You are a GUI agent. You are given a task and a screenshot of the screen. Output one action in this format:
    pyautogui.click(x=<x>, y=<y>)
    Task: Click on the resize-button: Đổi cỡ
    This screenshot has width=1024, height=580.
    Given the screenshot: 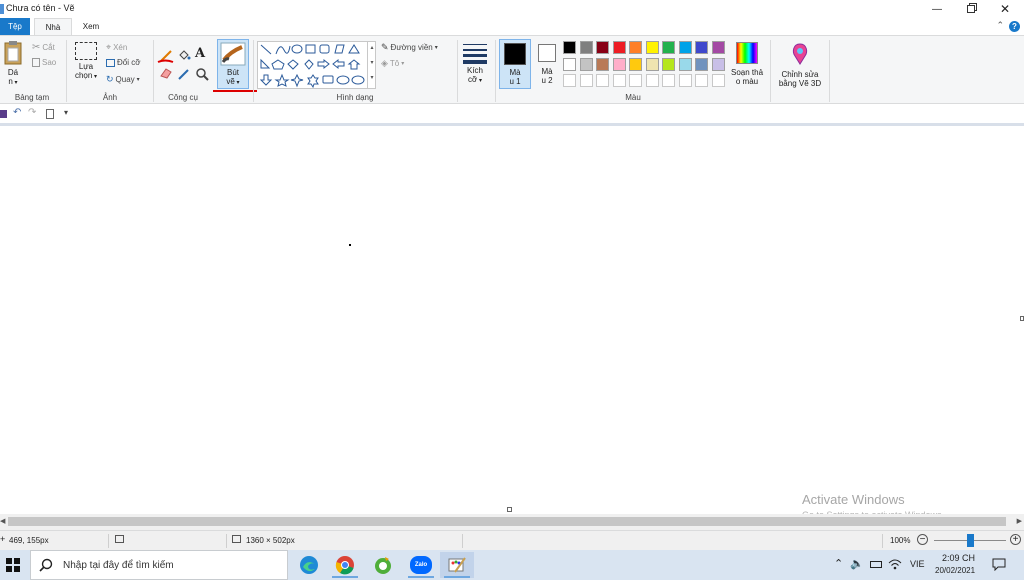 What is the action you would take?
    pyautogui.click(x=123, y=62)
    